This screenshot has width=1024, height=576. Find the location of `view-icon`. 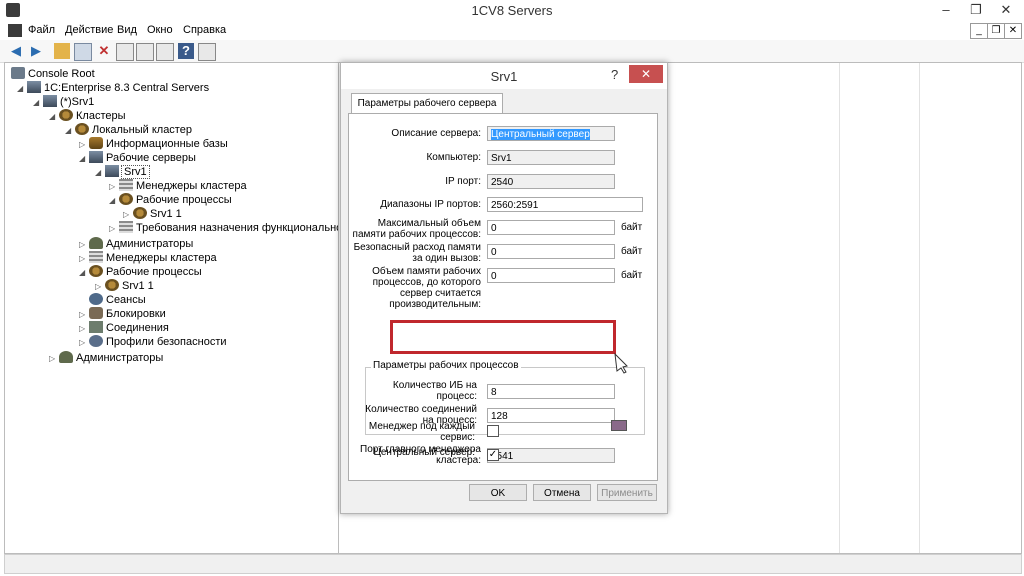

view-icon is located at coordinates (207, 52).